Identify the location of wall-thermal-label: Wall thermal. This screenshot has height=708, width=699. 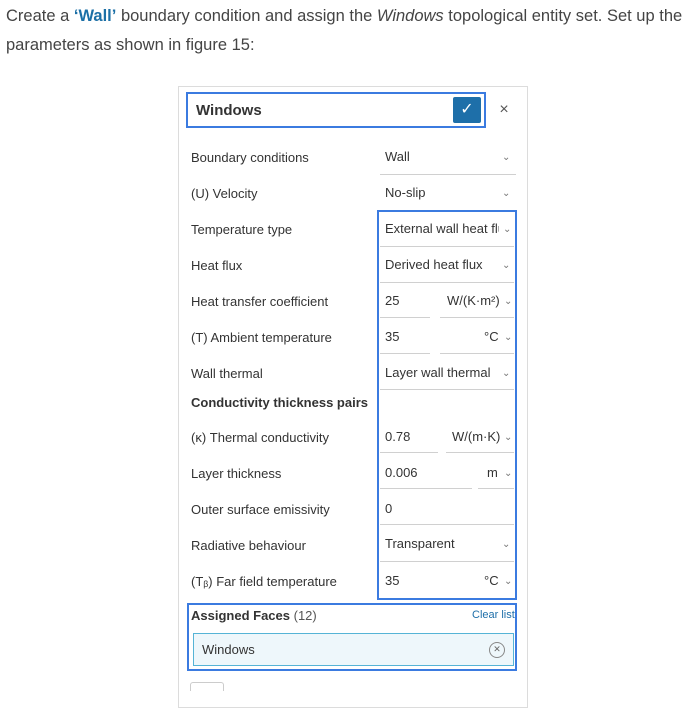
(227, 373).